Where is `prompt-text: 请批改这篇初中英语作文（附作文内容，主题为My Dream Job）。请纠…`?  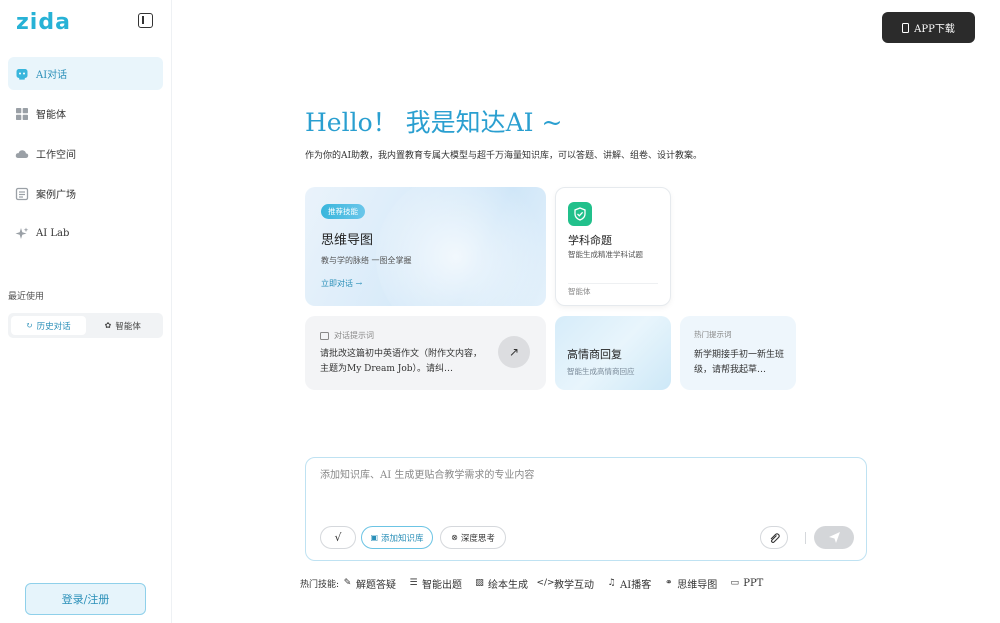
prompt-text: 请批改这篇初中英语作文（附作文内容，主题为My Dream Job）。请纠… is located at coordinates (401, 361).